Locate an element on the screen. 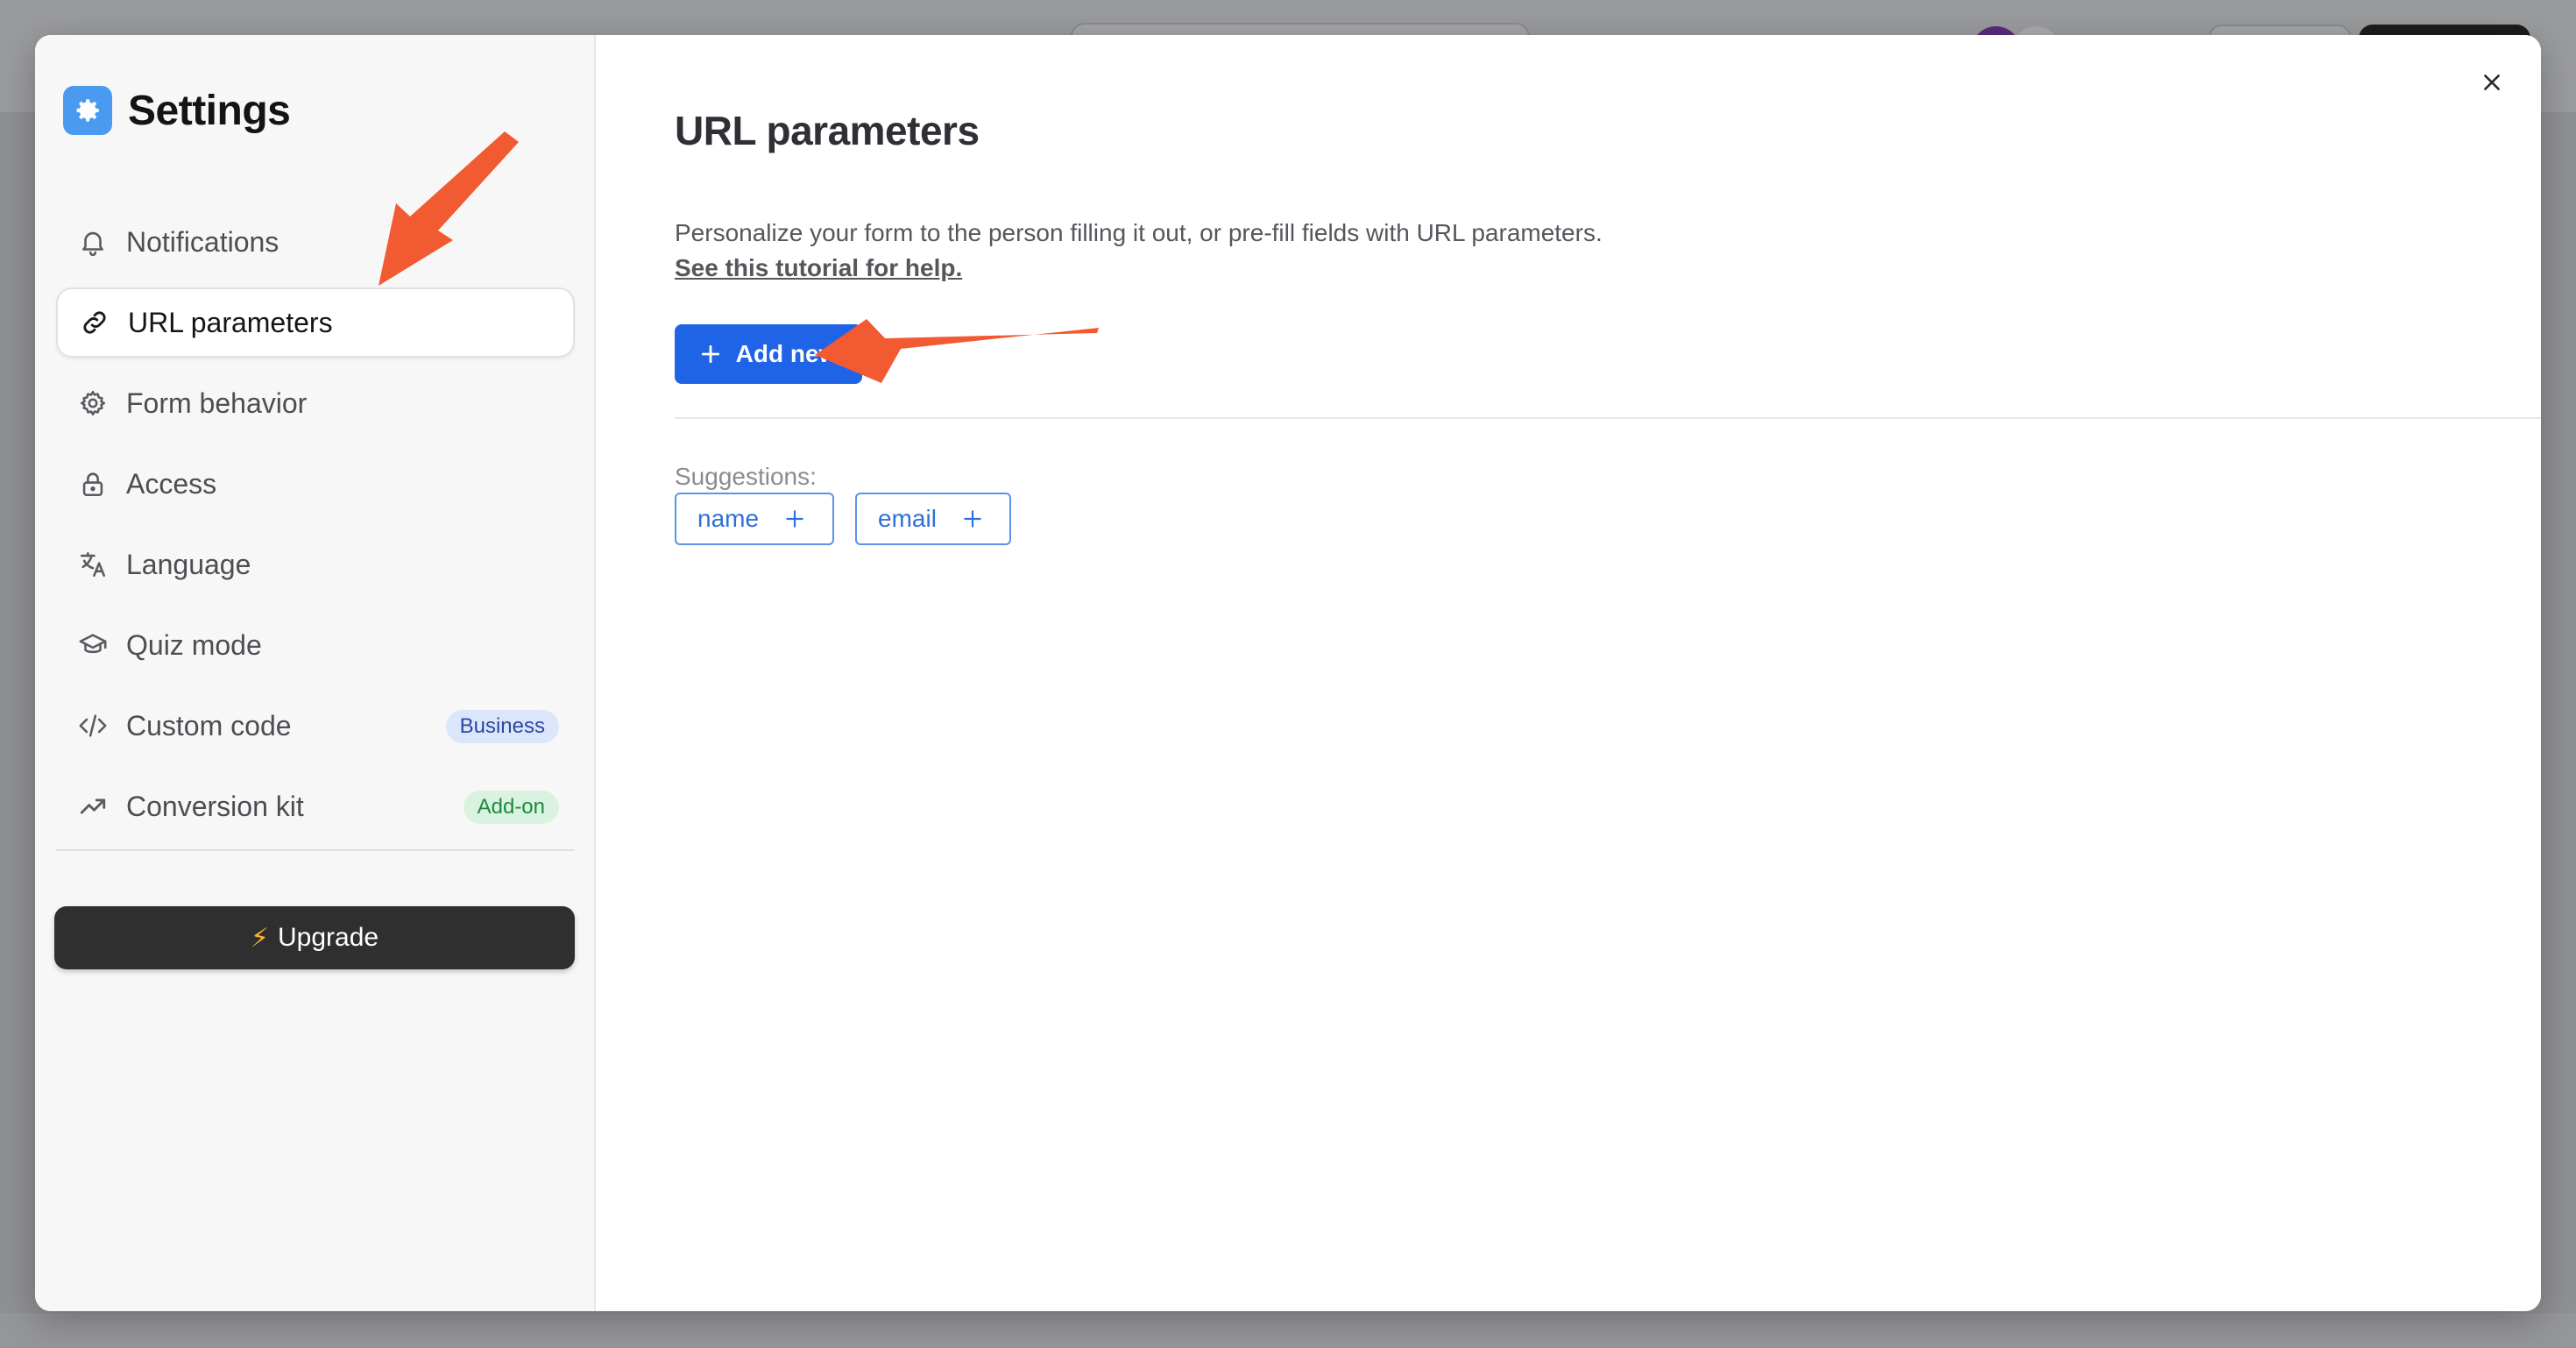  suggestion-chip-email: email is located at coordinates (933, 519).